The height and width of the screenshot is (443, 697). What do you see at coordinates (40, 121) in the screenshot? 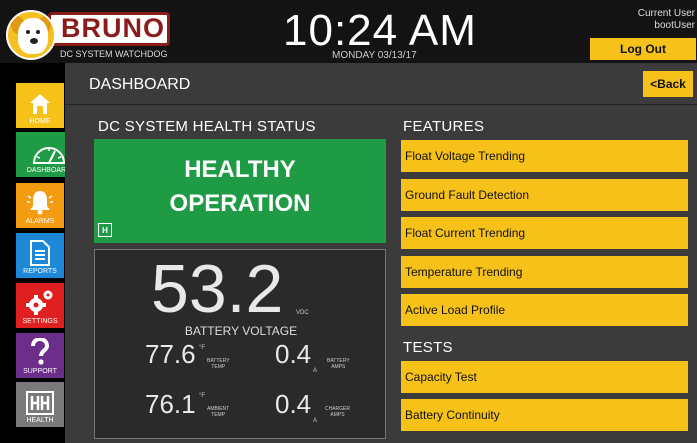
I see `sidebar-item-label: HOME` at bounding box center [40, 121].